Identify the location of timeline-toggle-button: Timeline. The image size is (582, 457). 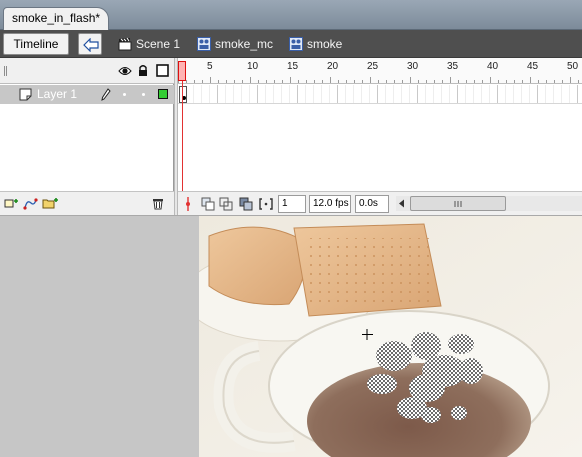
(36, 44).